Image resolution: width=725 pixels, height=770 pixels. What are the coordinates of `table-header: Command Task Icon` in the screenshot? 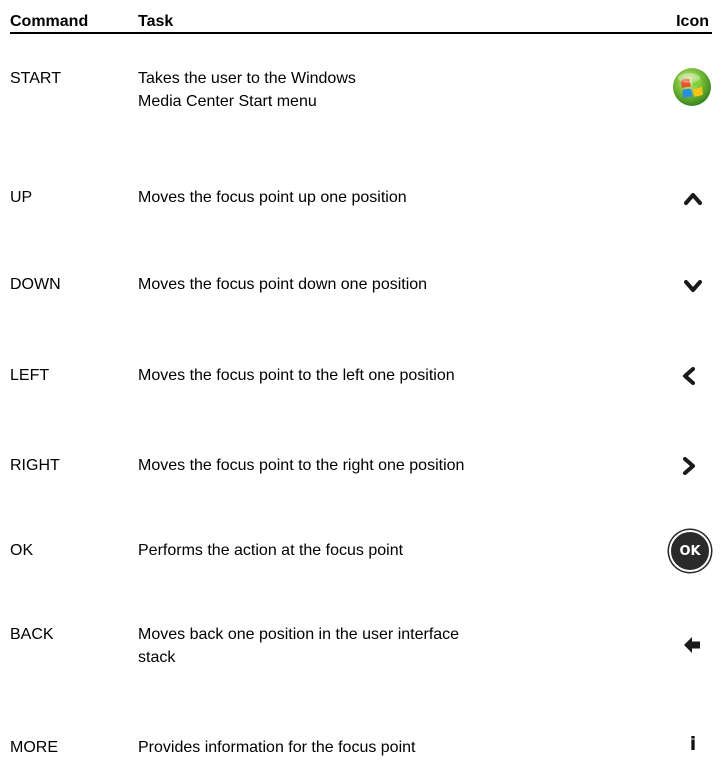 It's located at (361, 23).